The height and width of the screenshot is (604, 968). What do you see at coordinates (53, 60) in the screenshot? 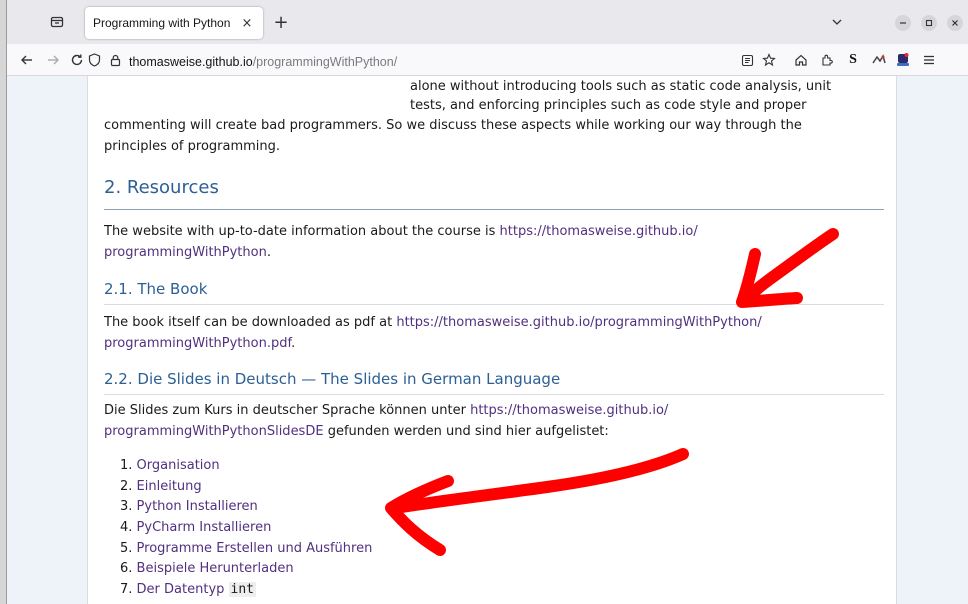
I see `forward-icon` at bounding box center [53, 60].